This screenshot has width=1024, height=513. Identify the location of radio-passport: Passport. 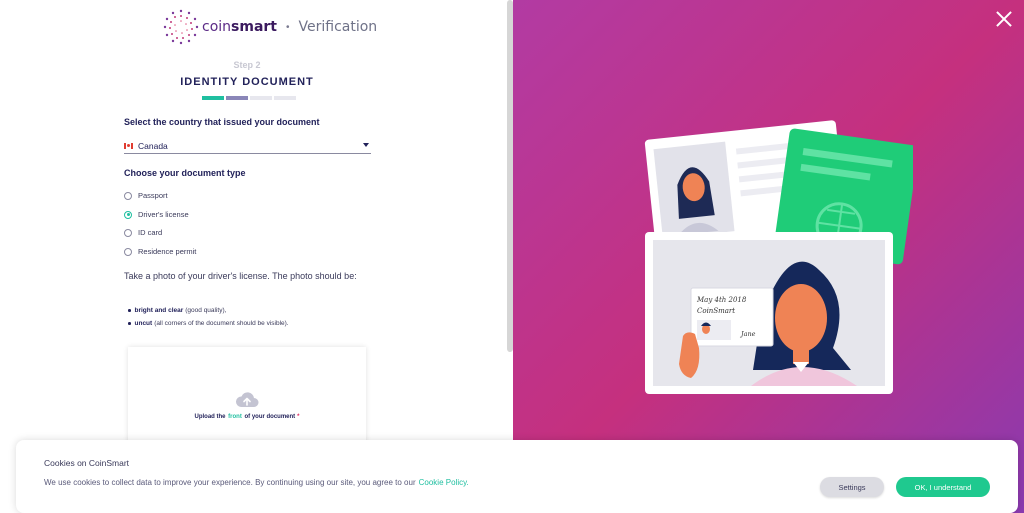
(146, 195).